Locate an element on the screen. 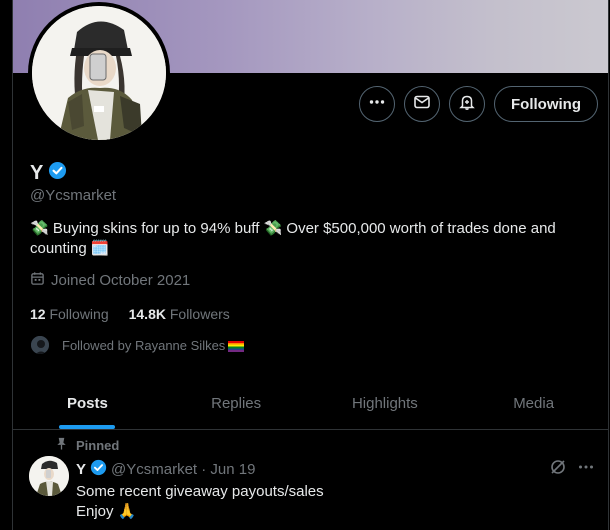 This screenshot has width=610, height=530. tab-media: Media is located at coordinates (533, 403).